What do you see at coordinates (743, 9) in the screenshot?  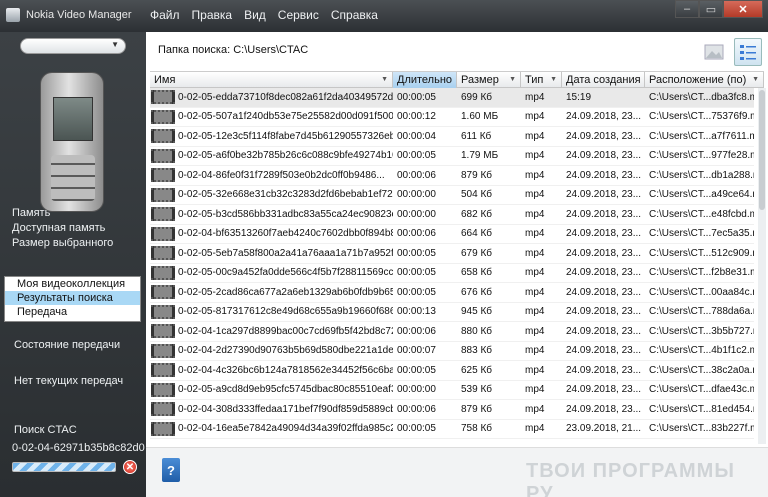 I see `close-button: ✕` at bounding box center [743, 9].